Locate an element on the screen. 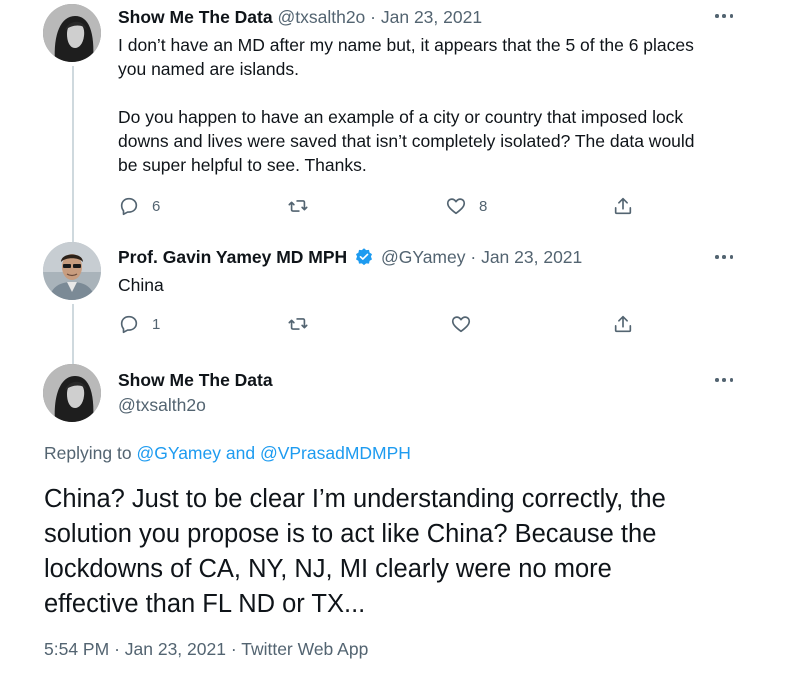 This screenshot has height=681, width=800. mention-link: @GYamey is located at coordinates (178, 453).